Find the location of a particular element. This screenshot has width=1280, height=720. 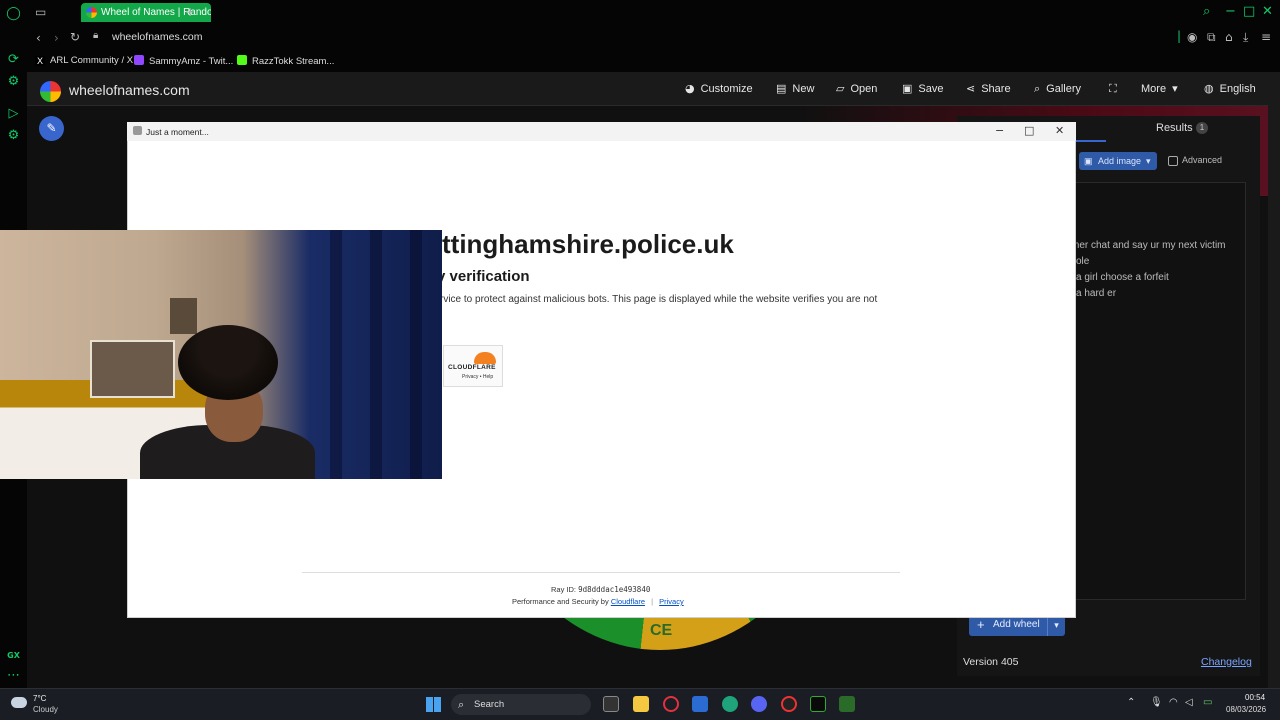

tab-bar: ▭ Wheel of Names | Random + ⌕ − □ ✕ is located at coordinates (653, 12).